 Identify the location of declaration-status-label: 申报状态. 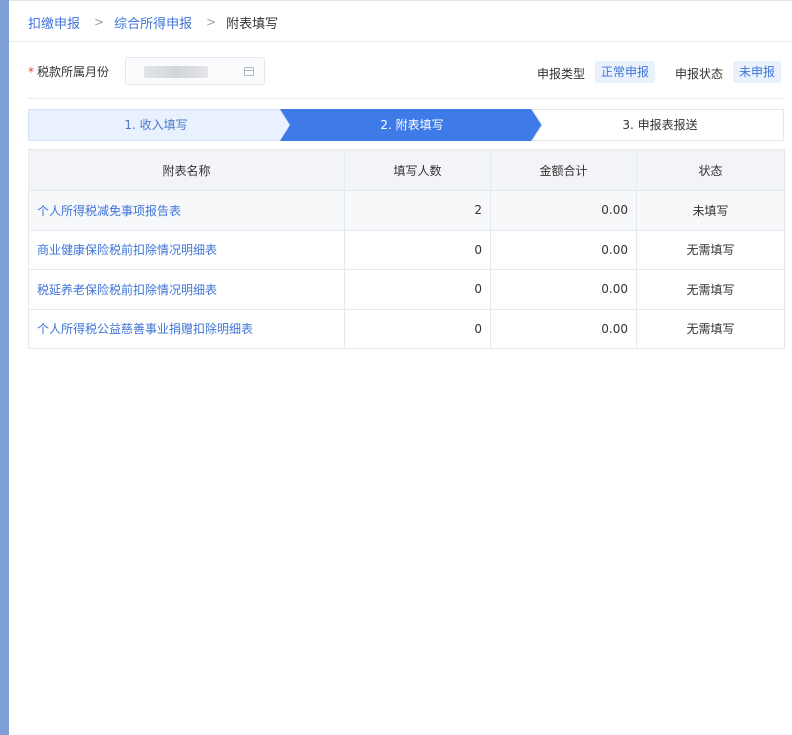
(699, 74).